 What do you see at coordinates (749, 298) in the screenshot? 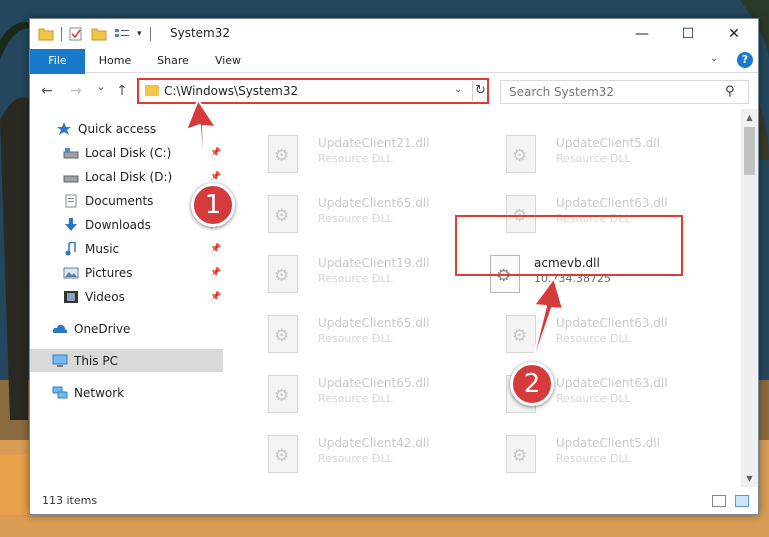
I see `vertical-scrollbar: ▲ ▼` at bounding box center [749, 298].